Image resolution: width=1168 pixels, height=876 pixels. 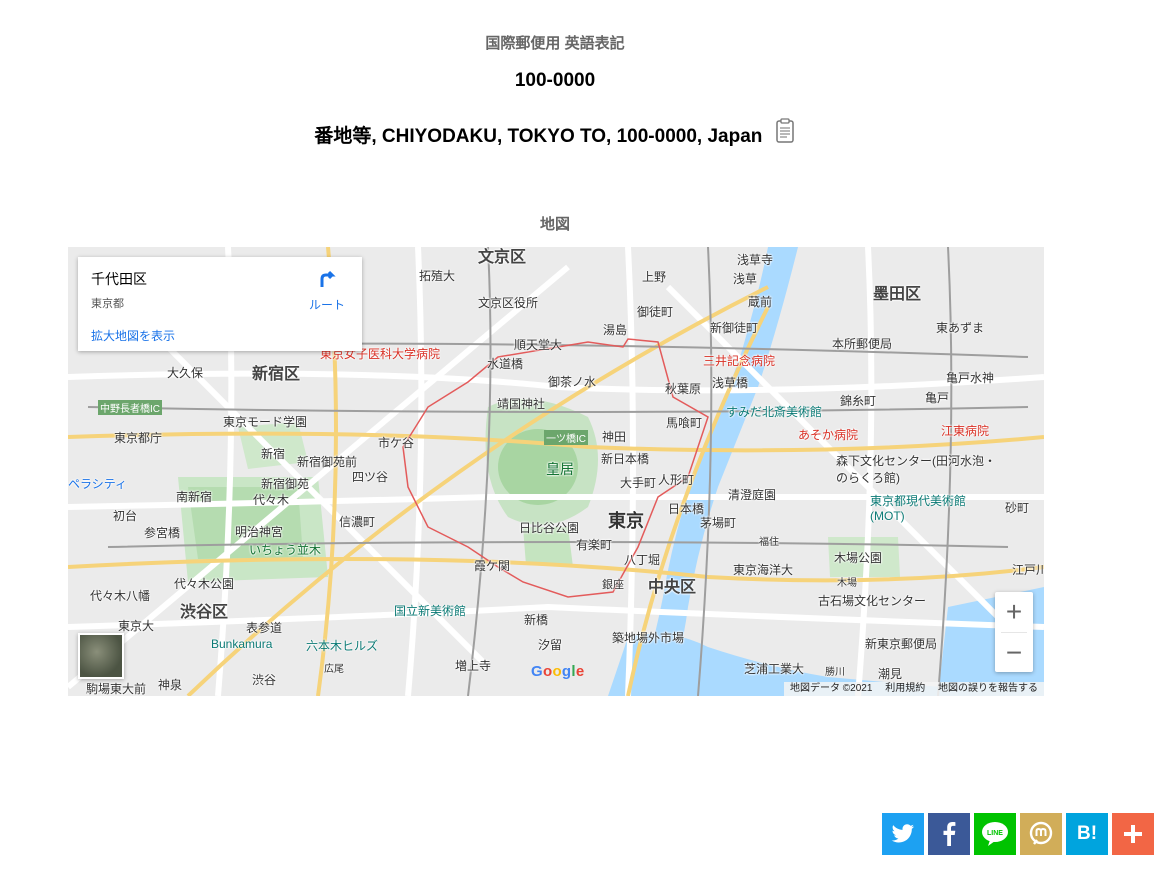 I want to click on share-facebook-button, so click(x=949, y=834).